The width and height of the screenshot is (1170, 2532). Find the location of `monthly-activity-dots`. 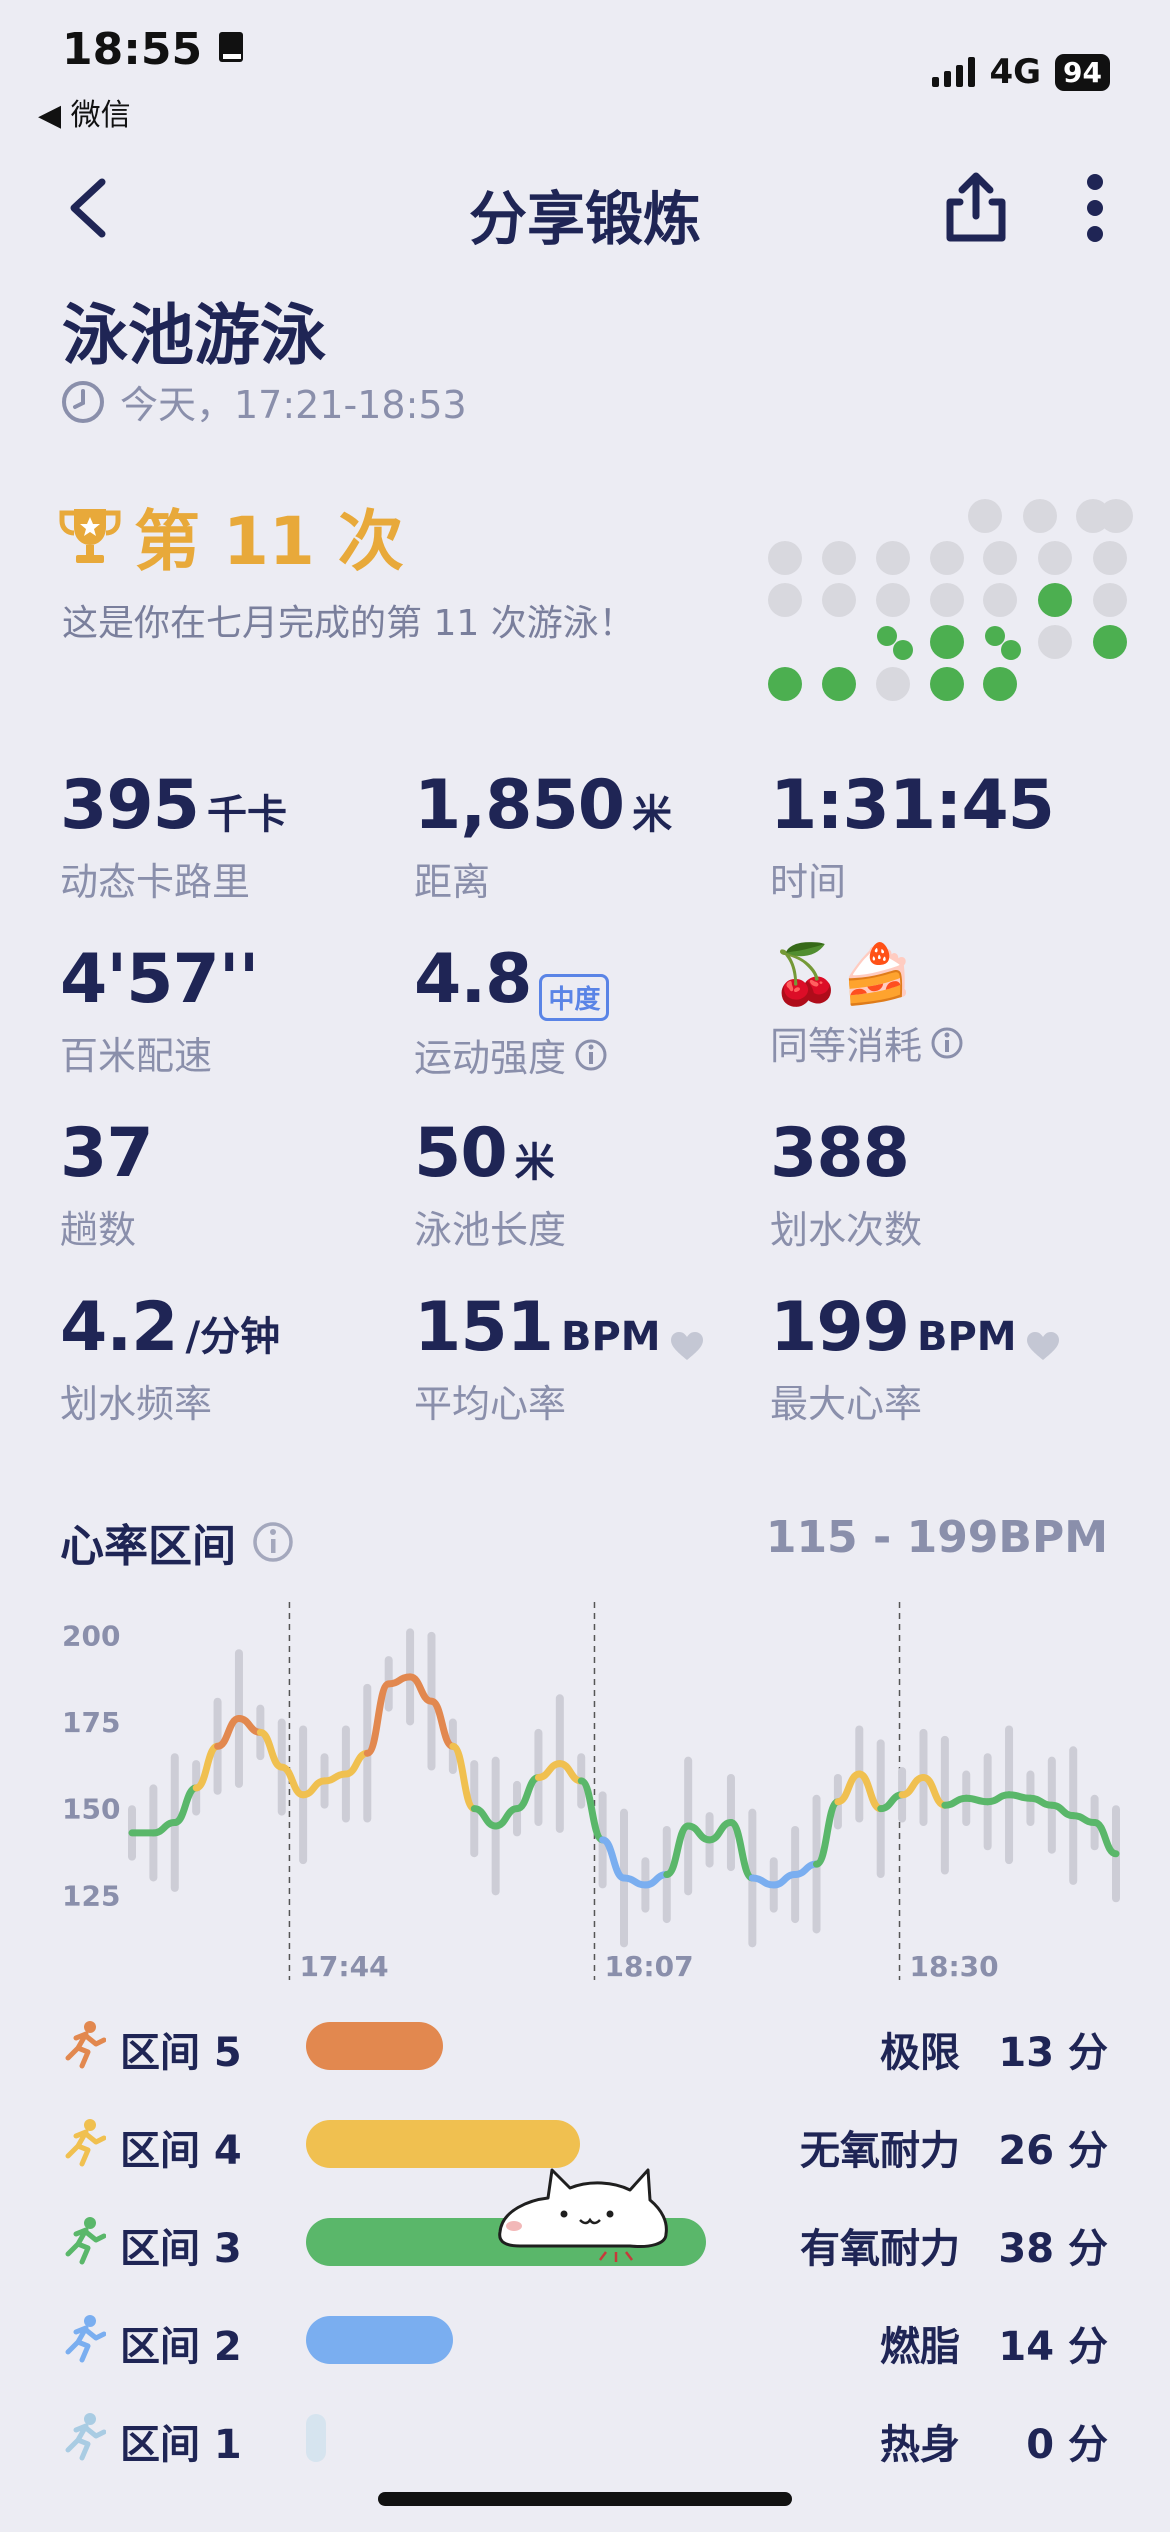

monthly-activity-dots is located at coordinates (950, 600).